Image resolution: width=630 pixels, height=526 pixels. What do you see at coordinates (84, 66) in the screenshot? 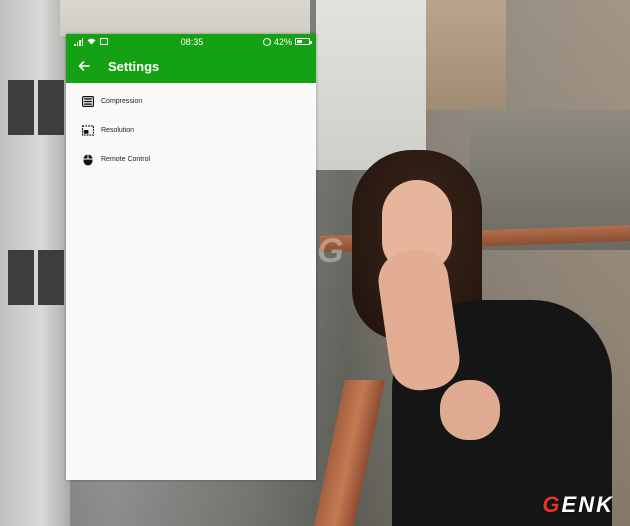
I see `arrow-left-icon` at bounding box center [84, 66].